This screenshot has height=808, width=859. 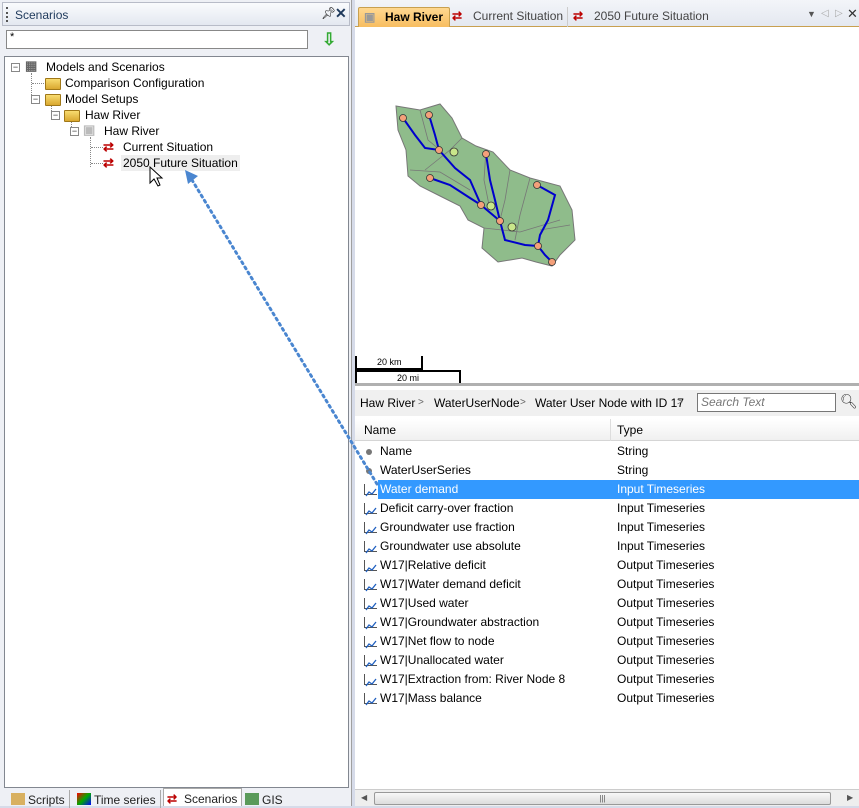 I want to click on column-header-type: Type, so click(x=630, y=430).